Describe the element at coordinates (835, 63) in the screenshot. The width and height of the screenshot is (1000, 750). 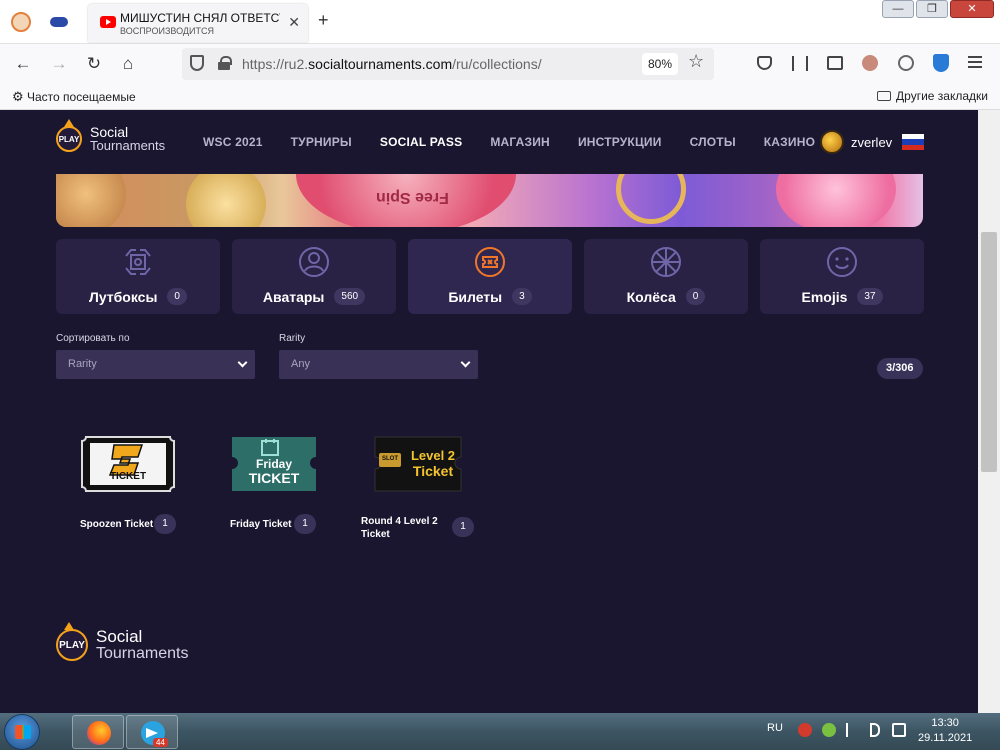
I see `sidebar-icon` at that location.